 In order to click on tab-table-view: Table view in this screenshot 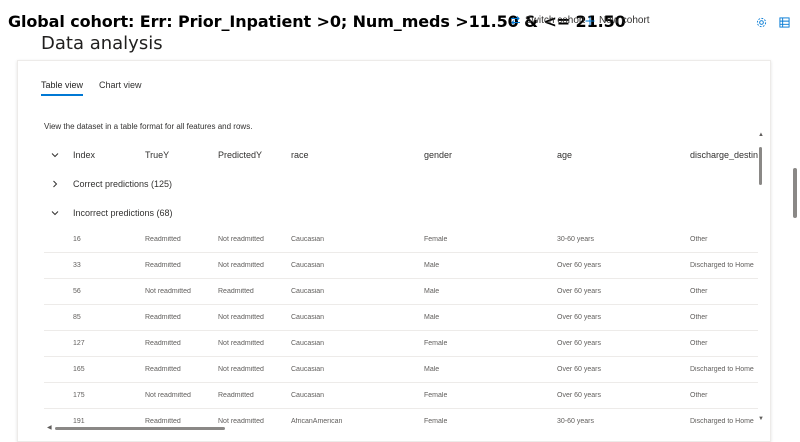, I will do `click(62, 88)`.